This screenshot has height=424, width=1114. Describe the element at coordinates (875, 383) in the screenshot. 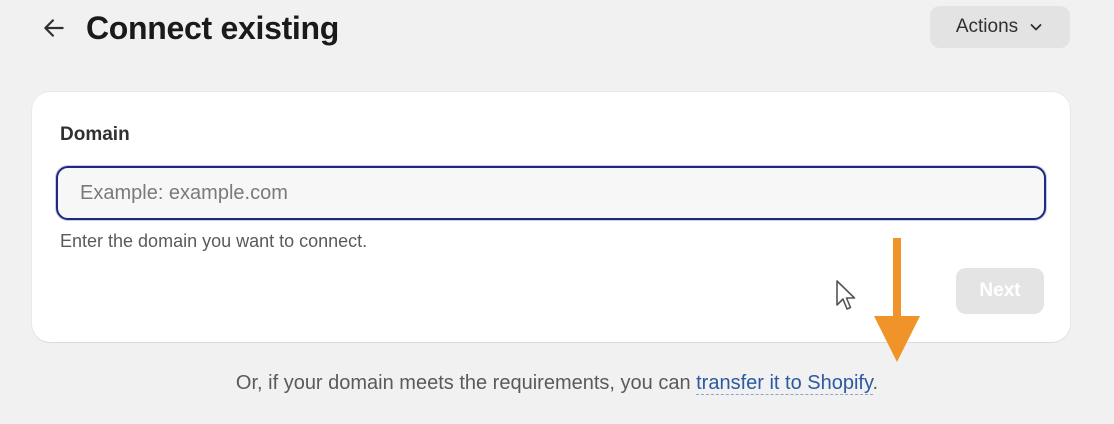

I see `transfer-hint-suffix: .` at that location.